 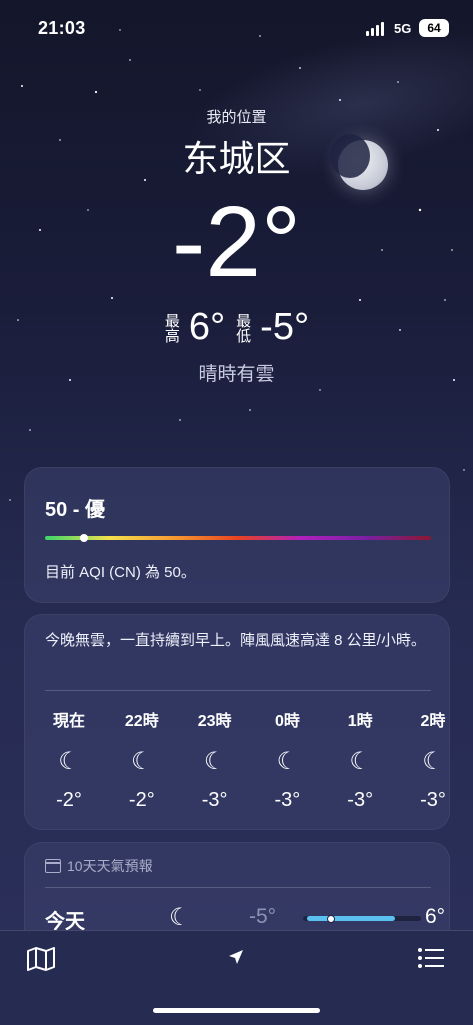 I want to click on daily-header-label: 10天天氣預報, so click(x=110, y=866).